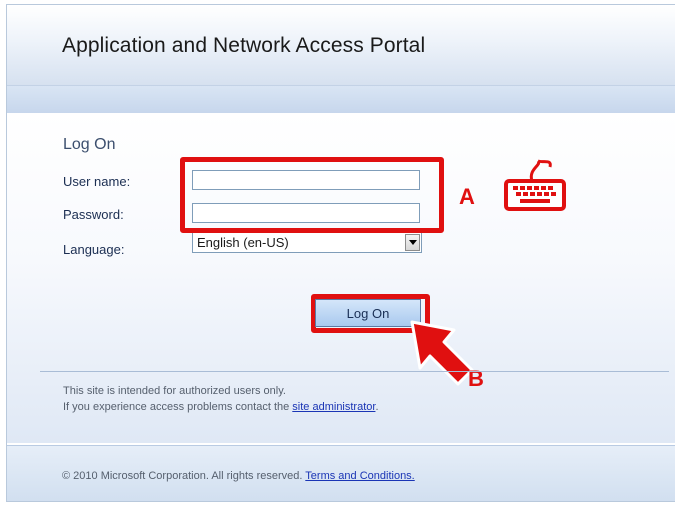  Describe the element at coordinates (93, 214) in the screenshot. I see `password-label: Password:` at that location.